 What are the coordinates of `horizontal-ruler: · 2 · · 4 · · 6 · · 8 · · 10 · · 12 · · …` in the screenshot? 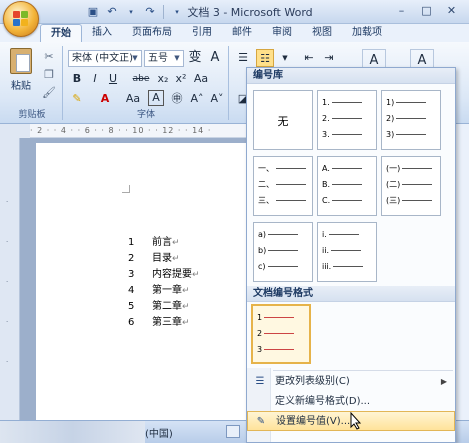 It's located at (140, 131).